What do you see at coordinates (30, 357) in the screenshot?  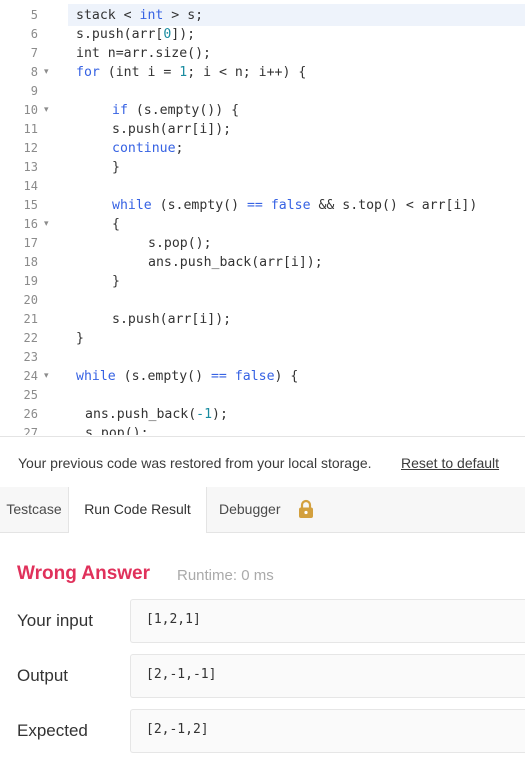 I see `line-number: 23` at bounding box center [30, 357].